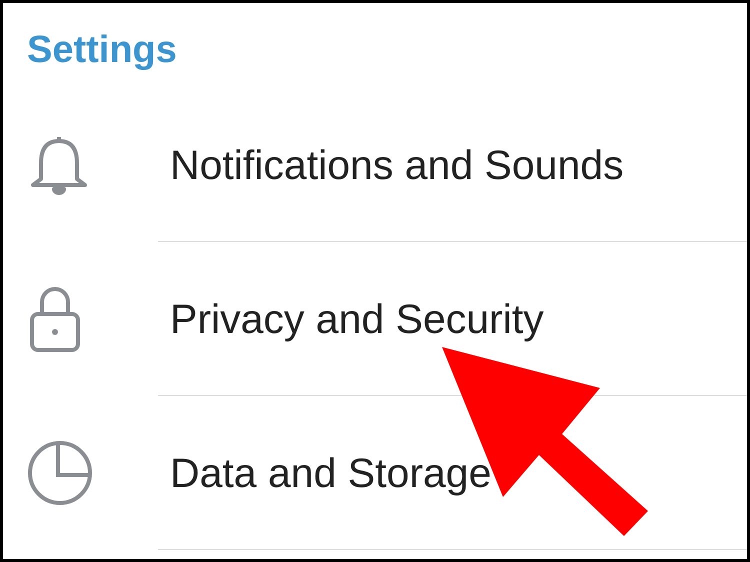 The height and width of the screenshot is (562, 750). I want to click on item-label: Notifications and Sounds, so click(397, 165).